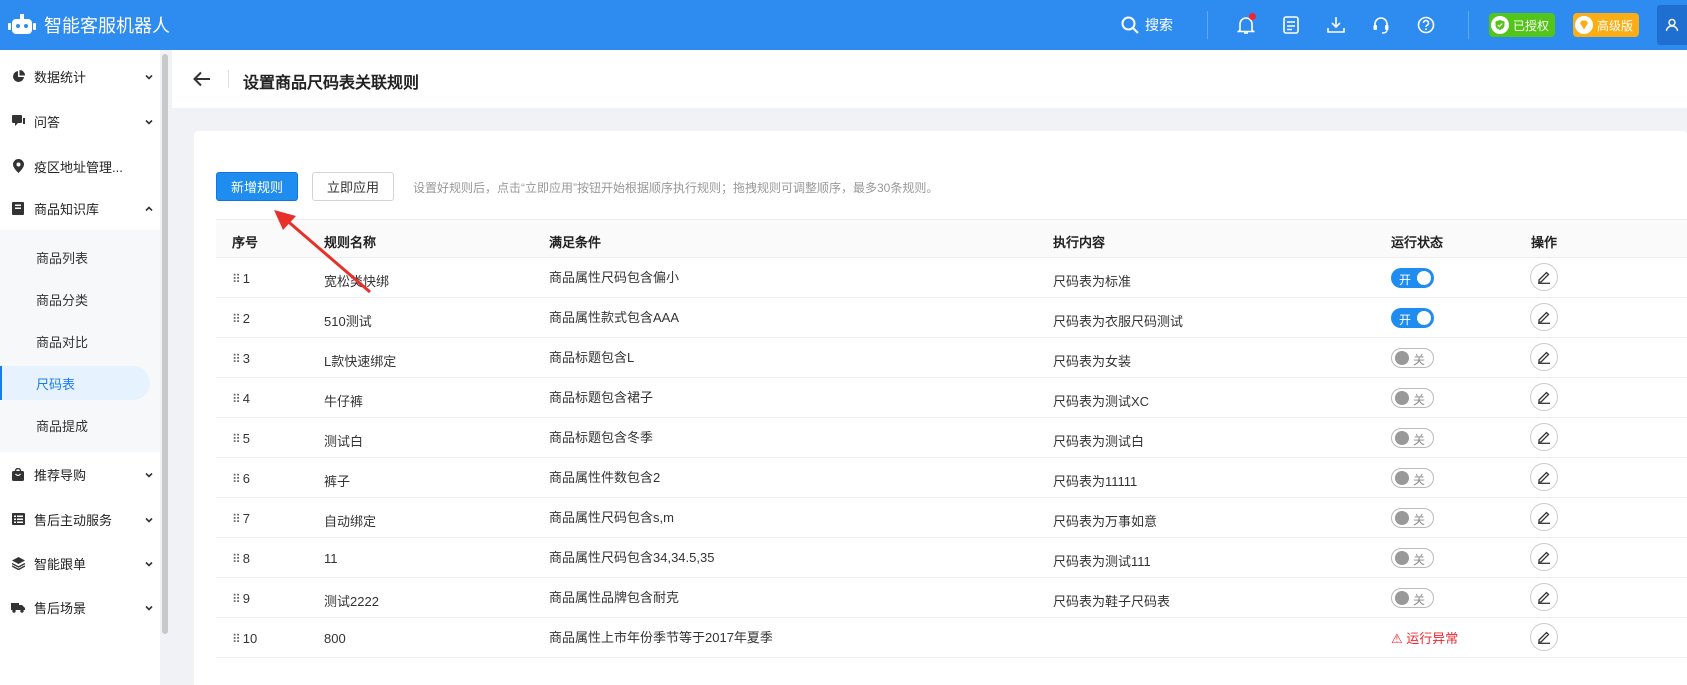 Image resolution: width=1687 pixels, height=685 pixels. I want to click on document-button, so click(1291, 25).